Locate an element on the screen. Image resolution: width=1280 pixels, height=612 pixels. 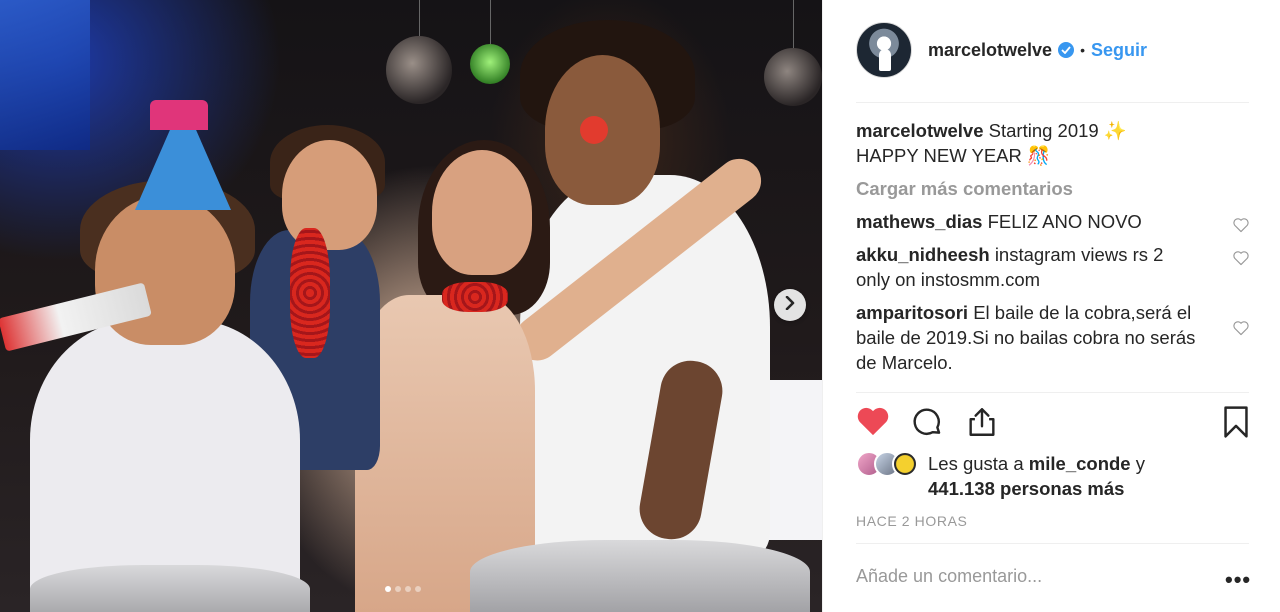
verified-icon is located at coordinates (1066, 50).